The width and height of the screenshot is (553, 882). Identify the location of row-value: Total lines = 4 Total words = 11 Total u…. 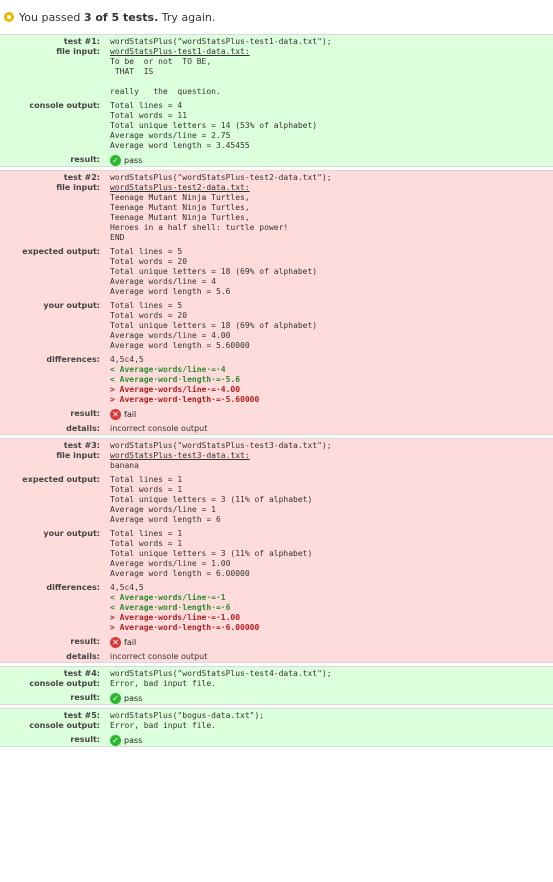
(331, 126).